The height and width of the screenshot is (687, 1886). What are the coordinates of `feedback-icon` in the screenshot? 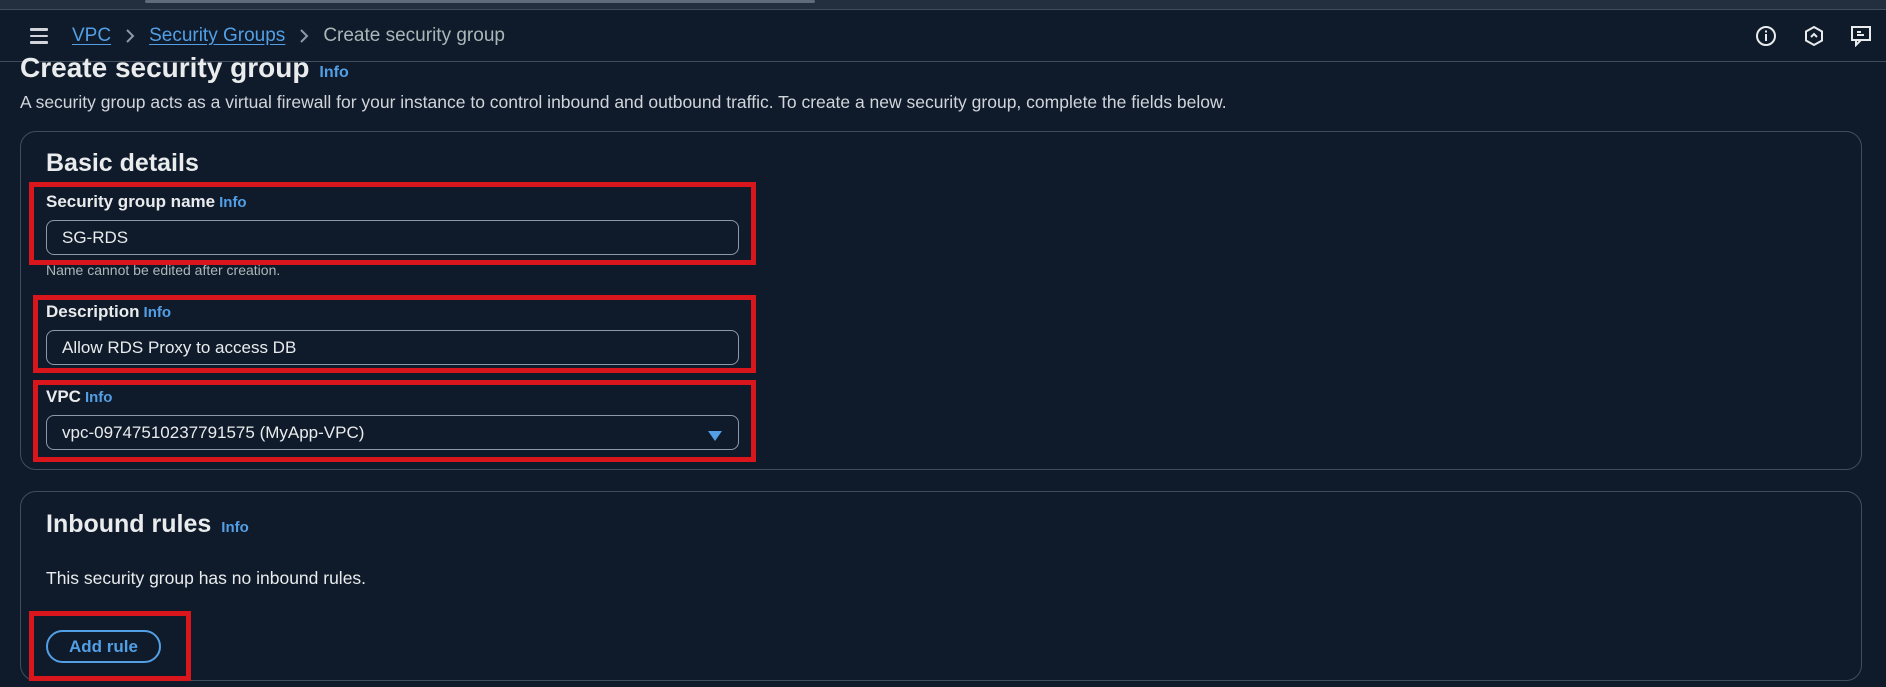 It's located at (1862, 36).